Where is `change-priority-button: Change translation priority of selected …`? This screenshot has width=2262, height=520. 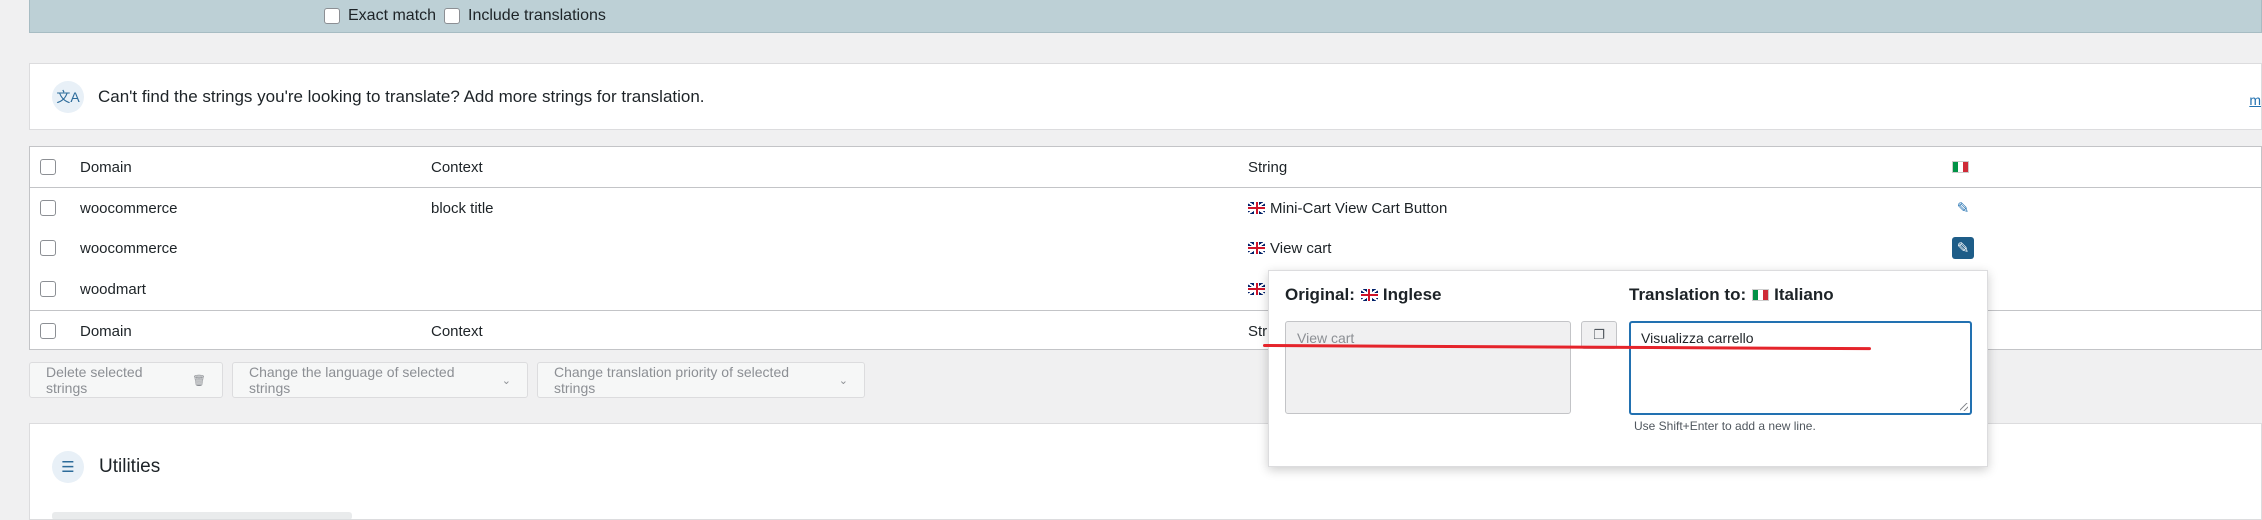
change-priority-button: Change translation priority of selected … is located at coordinates (701, 380).